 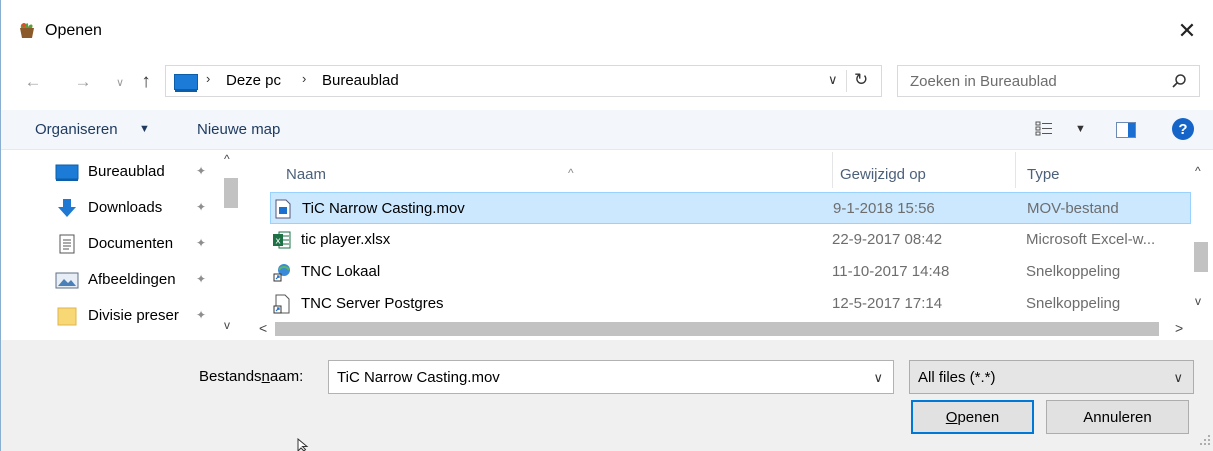 I want to click on file-name: tic player.xlsx, so click(x=346, y=239).